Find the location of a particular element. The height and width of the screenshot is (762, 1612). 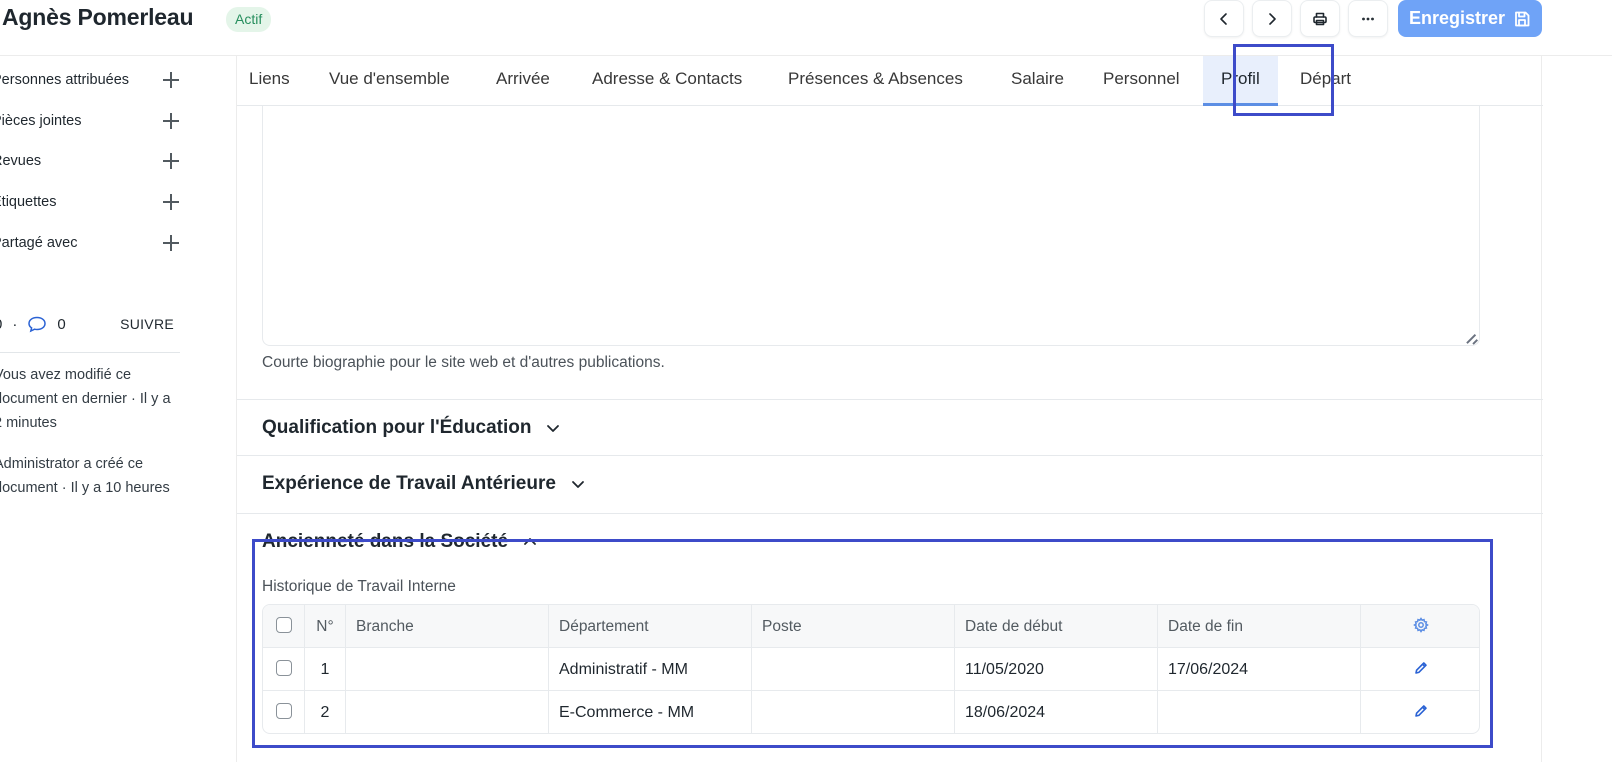

sidebar-item-shared: Partagé avec is located at coordinates (90, 243).